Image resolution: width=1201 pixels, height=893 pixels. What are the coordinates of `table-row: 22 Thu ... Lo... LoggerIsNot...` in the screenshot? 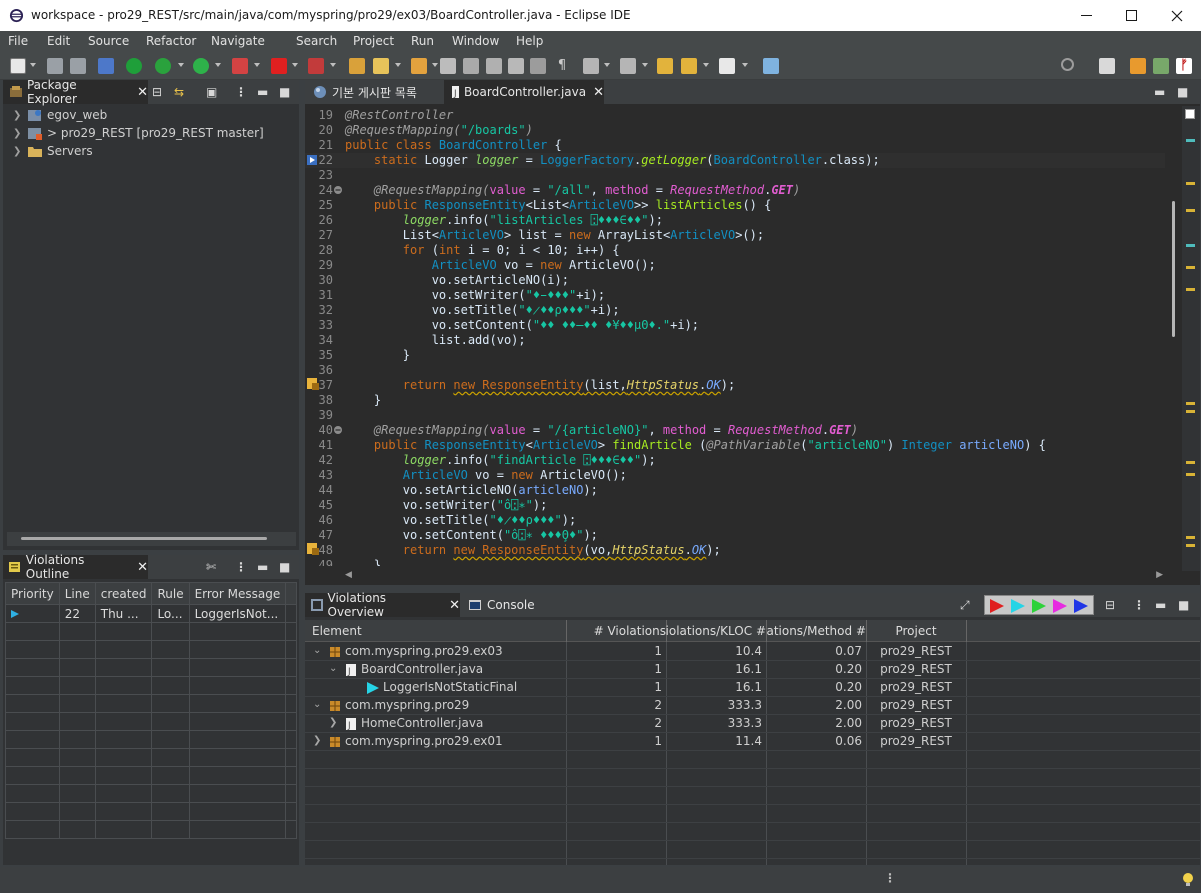 It's located at (151, 613).